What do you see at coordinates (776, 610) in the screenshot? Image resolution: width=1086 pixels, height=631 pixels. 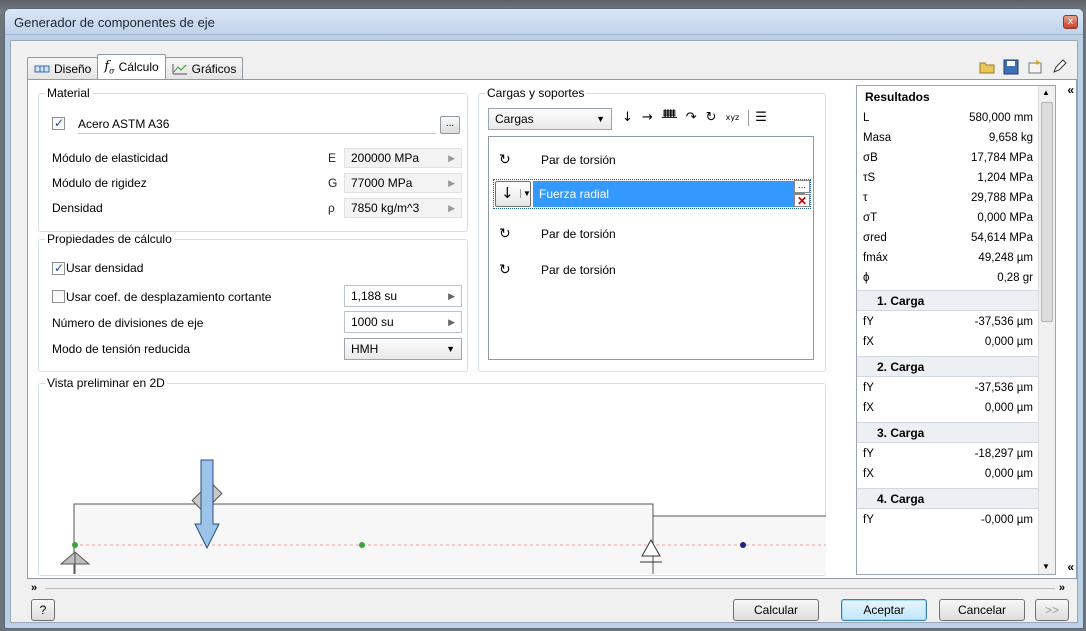 I see `calculate-button: Calcular` at bounding box center [776, 610].